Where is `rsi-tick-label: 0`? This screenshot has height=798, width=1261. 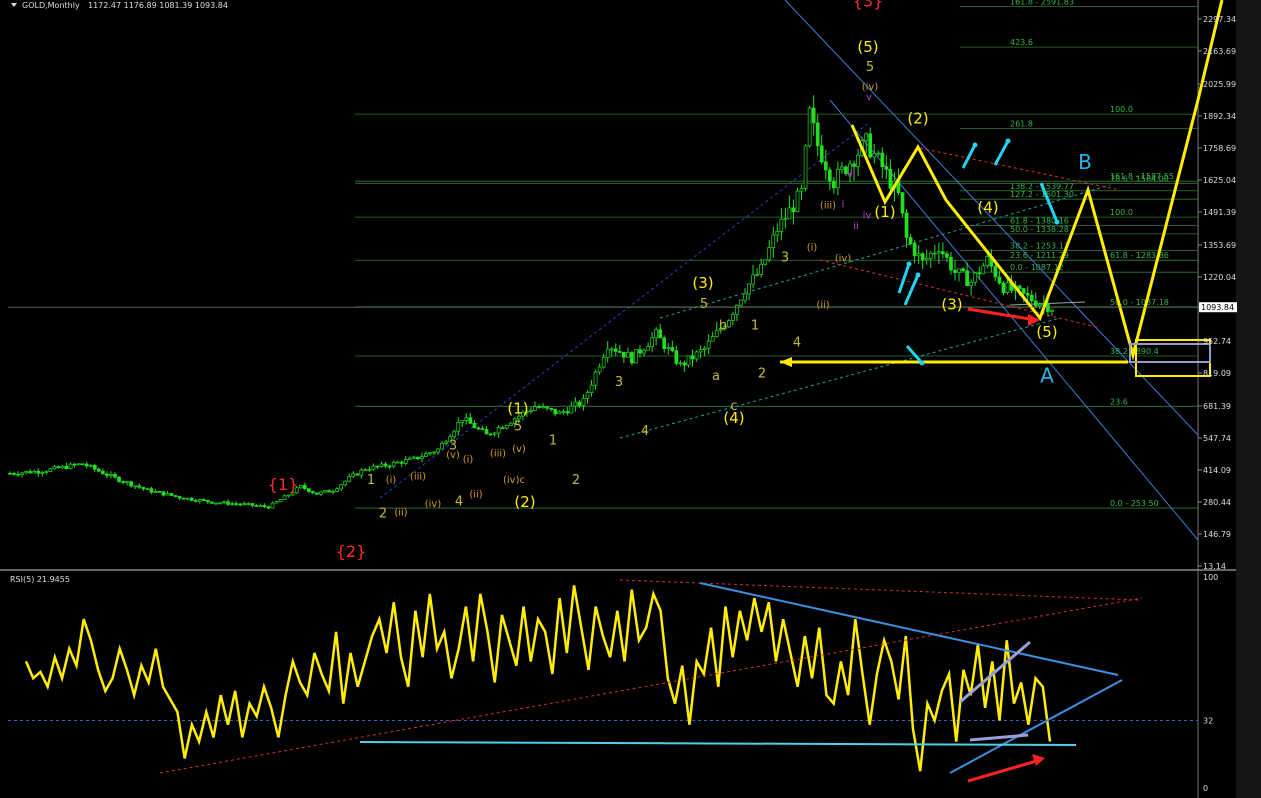 rsi-tick-label: 0 is located at coordinates (1205, 788).